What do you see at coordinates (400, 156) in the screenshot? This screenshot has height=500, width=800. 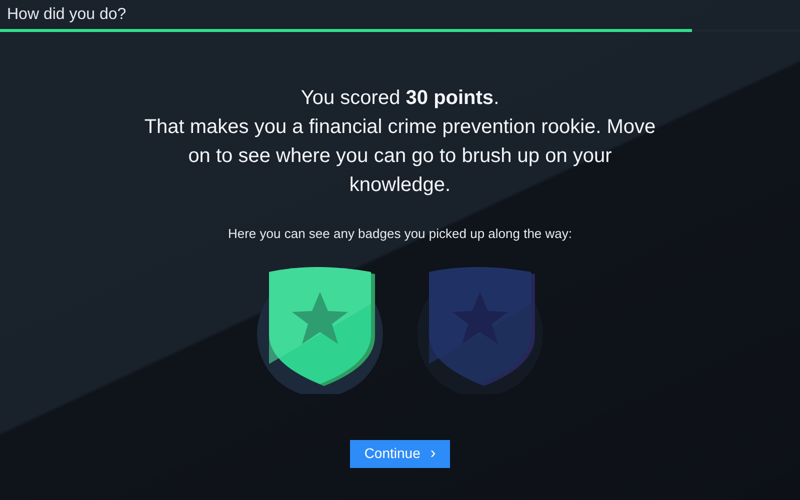 I see `result-message: That makes you a financial crime prevention rookie. Move on to see where you can go to brush up on your knowledge.` at bounding box center [400, 156].